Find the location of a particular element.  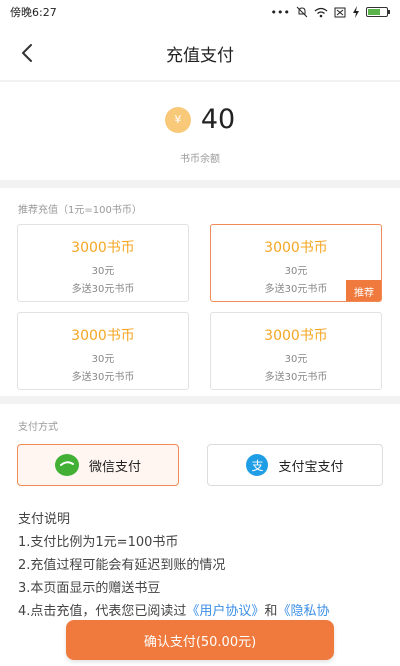

notes-title: 支付说明 is located at coordinates (44, 519).